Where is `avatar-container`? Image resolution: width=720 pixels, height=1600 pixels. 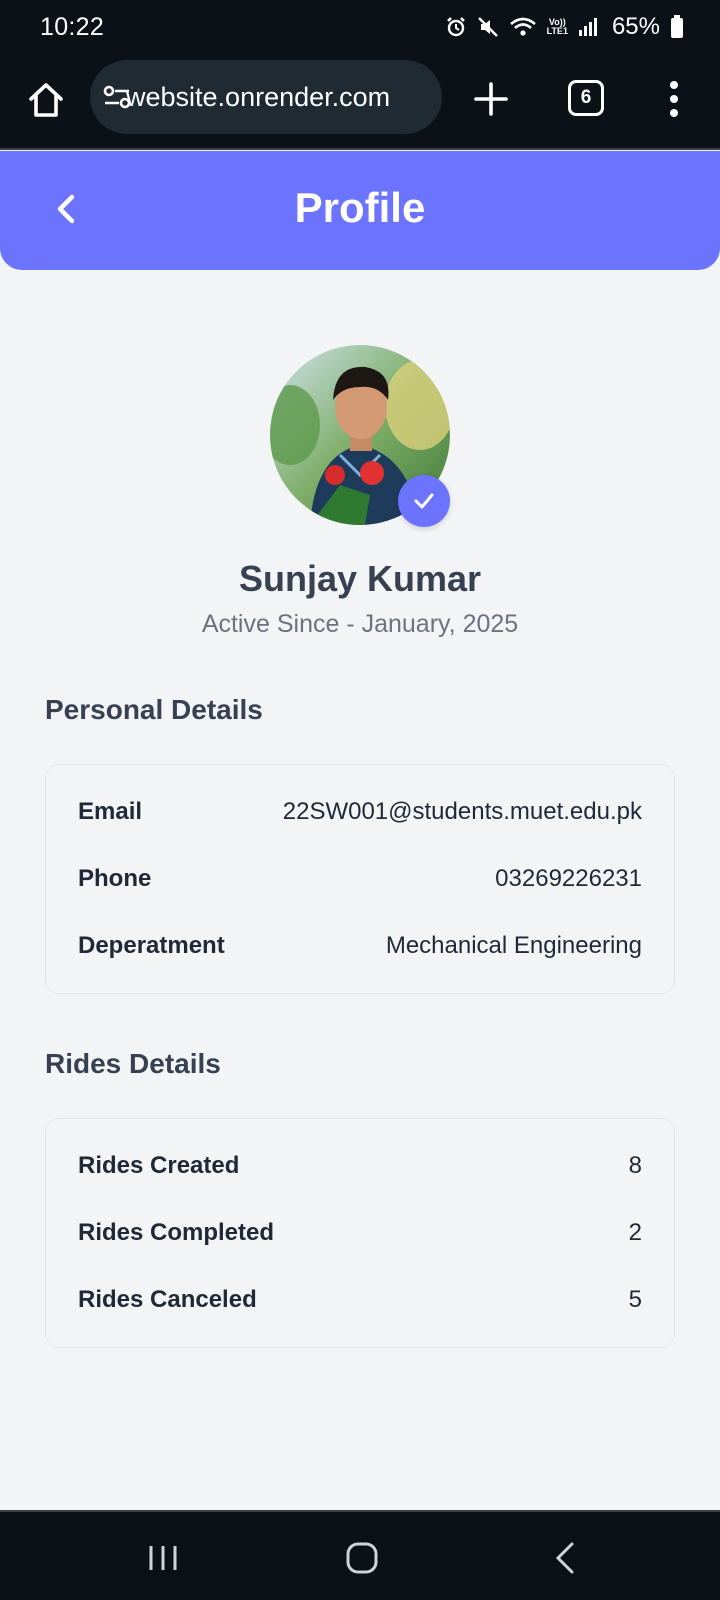 avatar-container is located at coordinates (360, 436).